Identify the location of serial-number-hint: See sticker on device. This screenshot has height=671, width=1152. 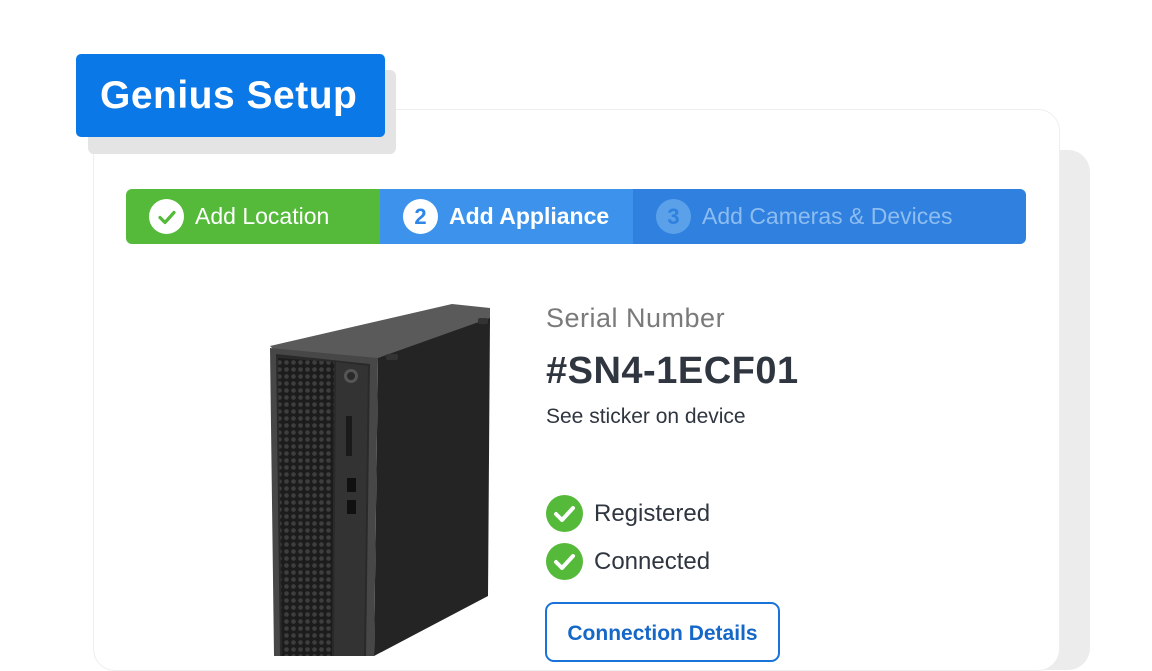
(646, 416).